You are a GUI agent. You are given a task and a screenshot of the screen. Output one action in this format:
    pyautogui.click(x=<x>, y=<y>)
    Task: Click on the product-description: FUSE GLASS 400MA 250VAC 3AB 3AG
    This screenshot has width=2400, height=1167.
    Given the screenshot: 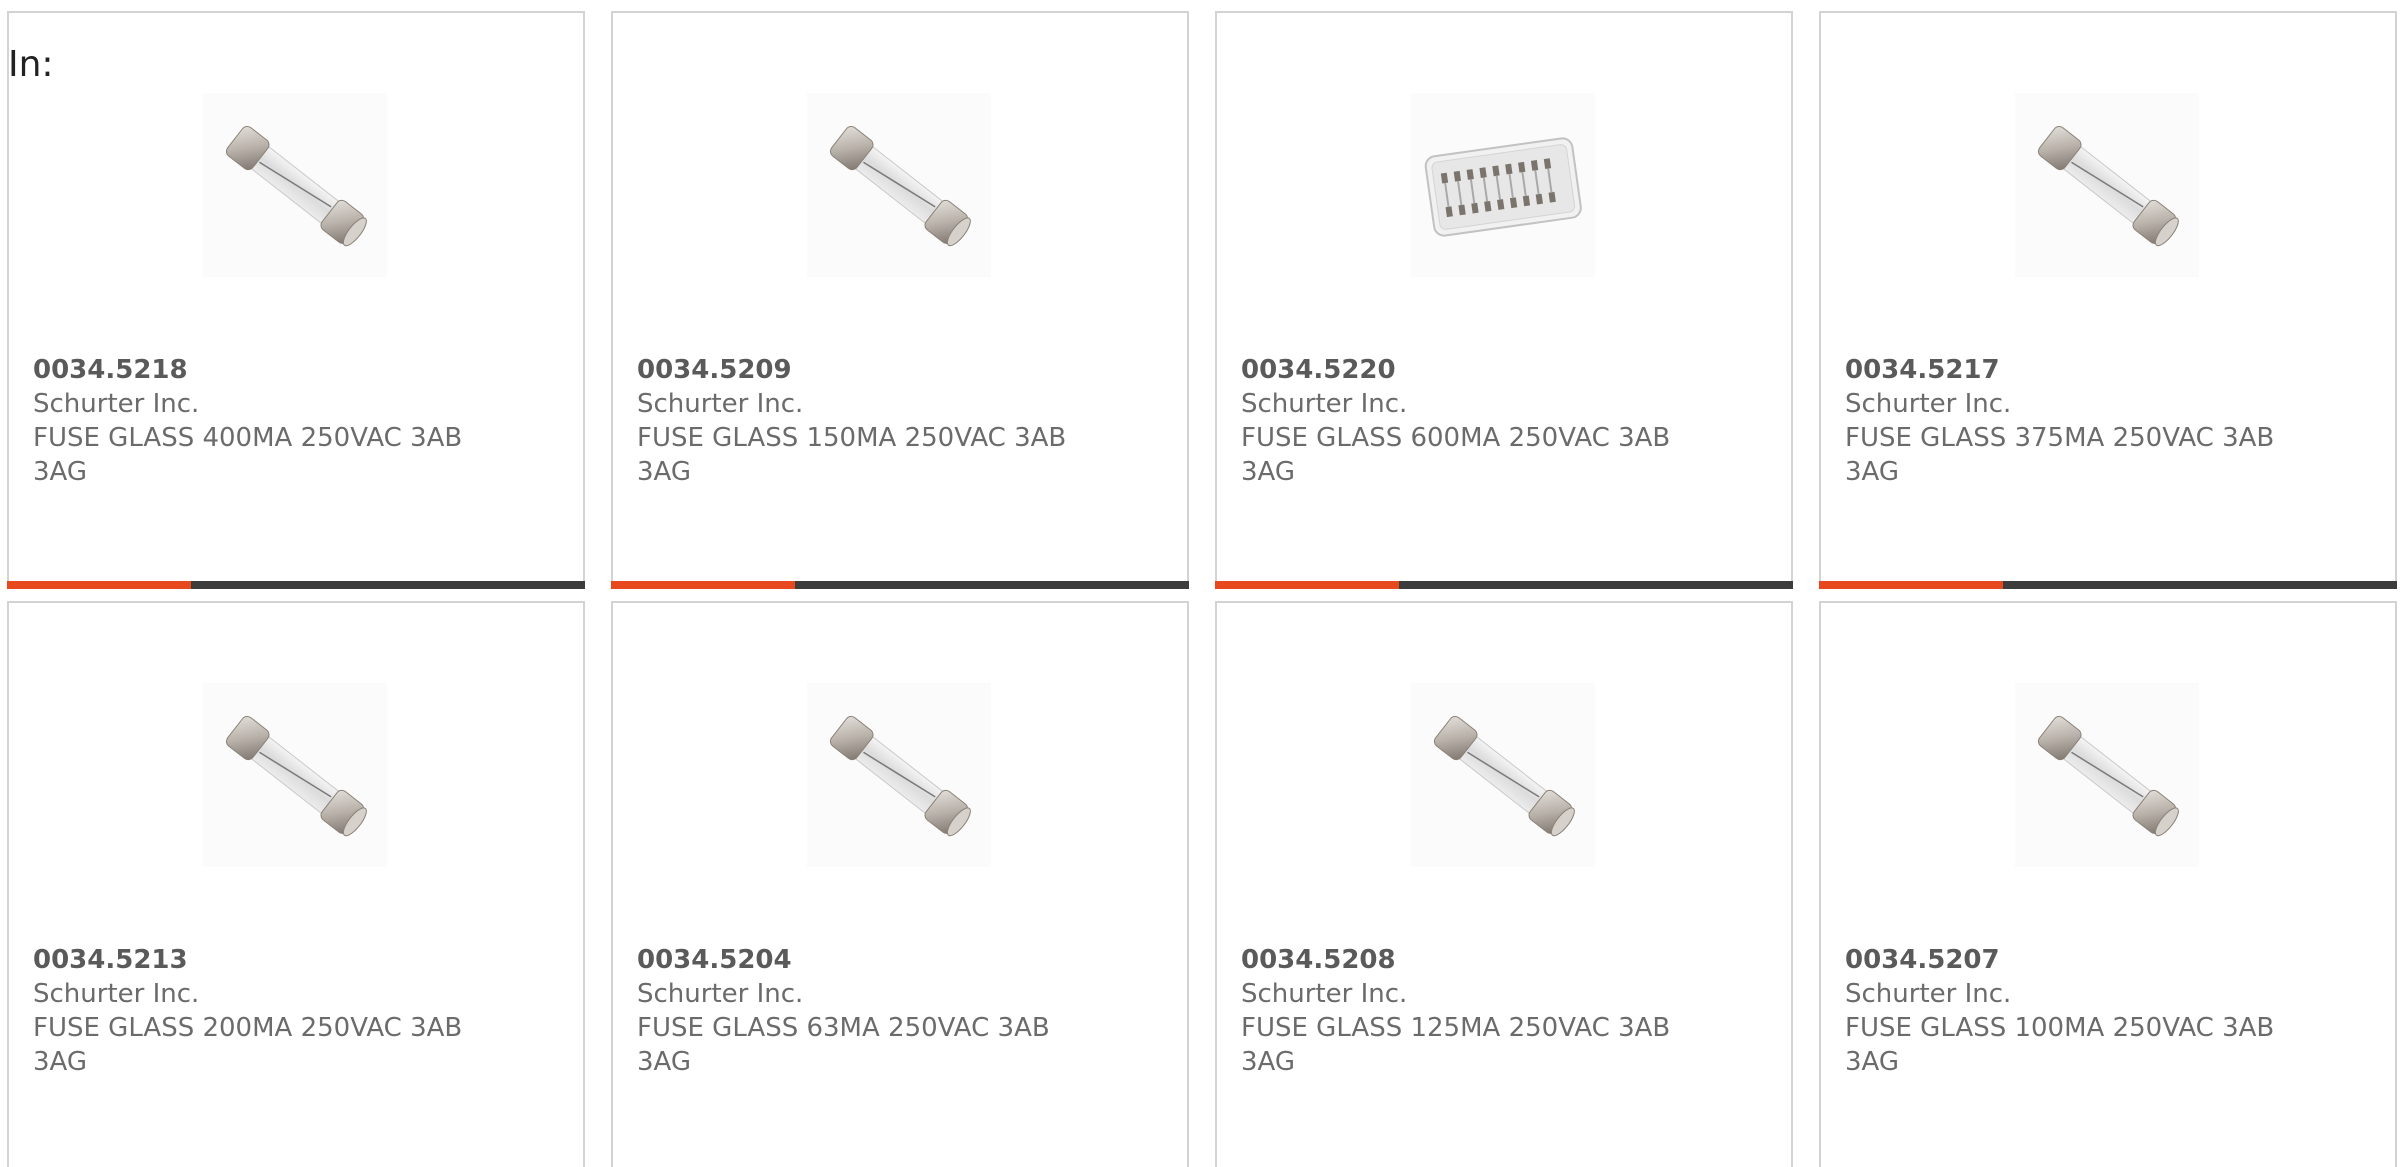 What is the action you would take?
    pyautogui.click(x=248, y=455)
    